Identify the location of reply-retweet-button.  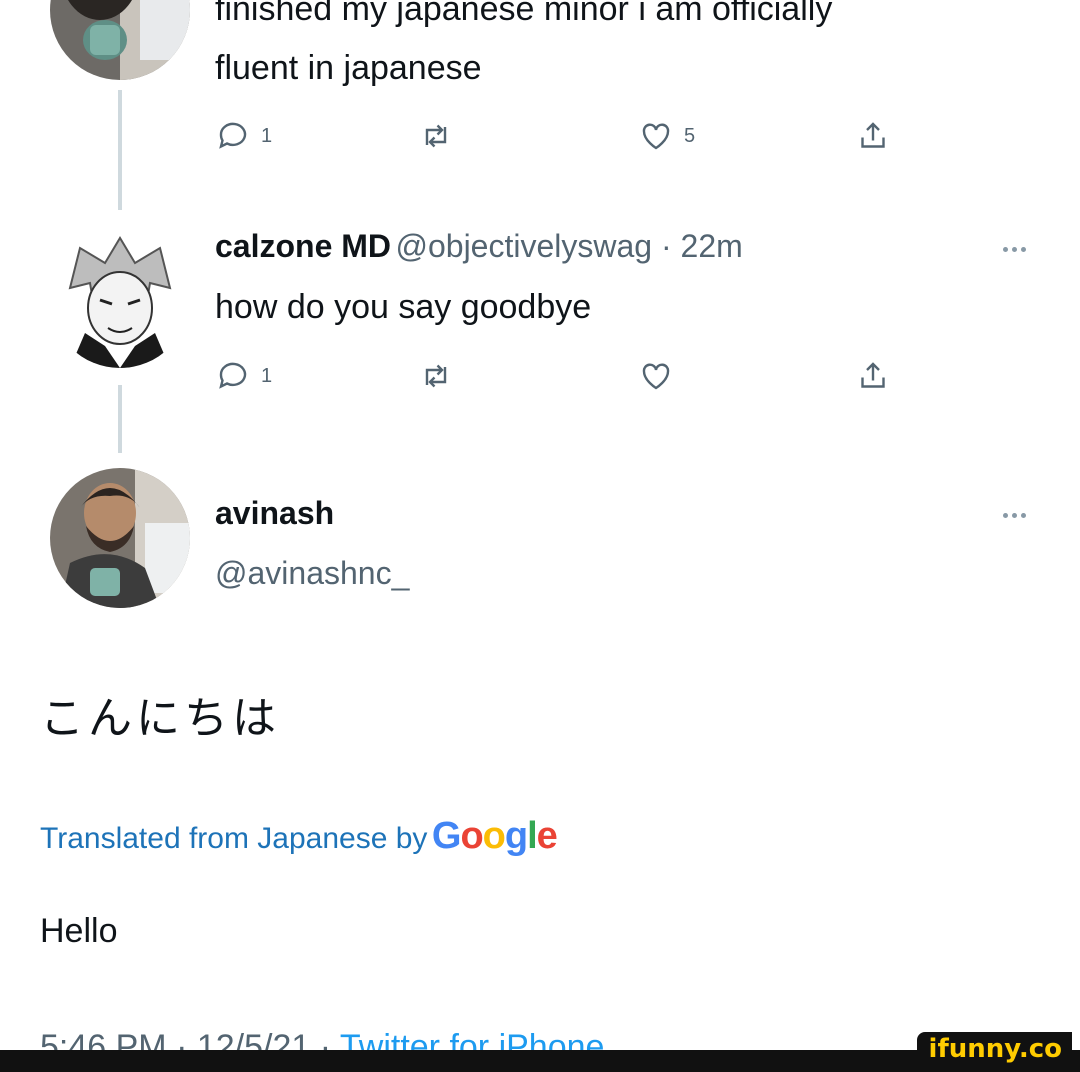
(436, 376).